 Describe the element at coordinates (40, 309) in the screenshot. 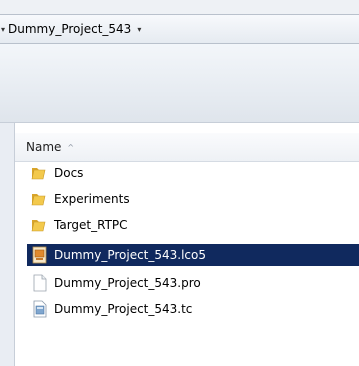

I see `data-file-icon` at that location.